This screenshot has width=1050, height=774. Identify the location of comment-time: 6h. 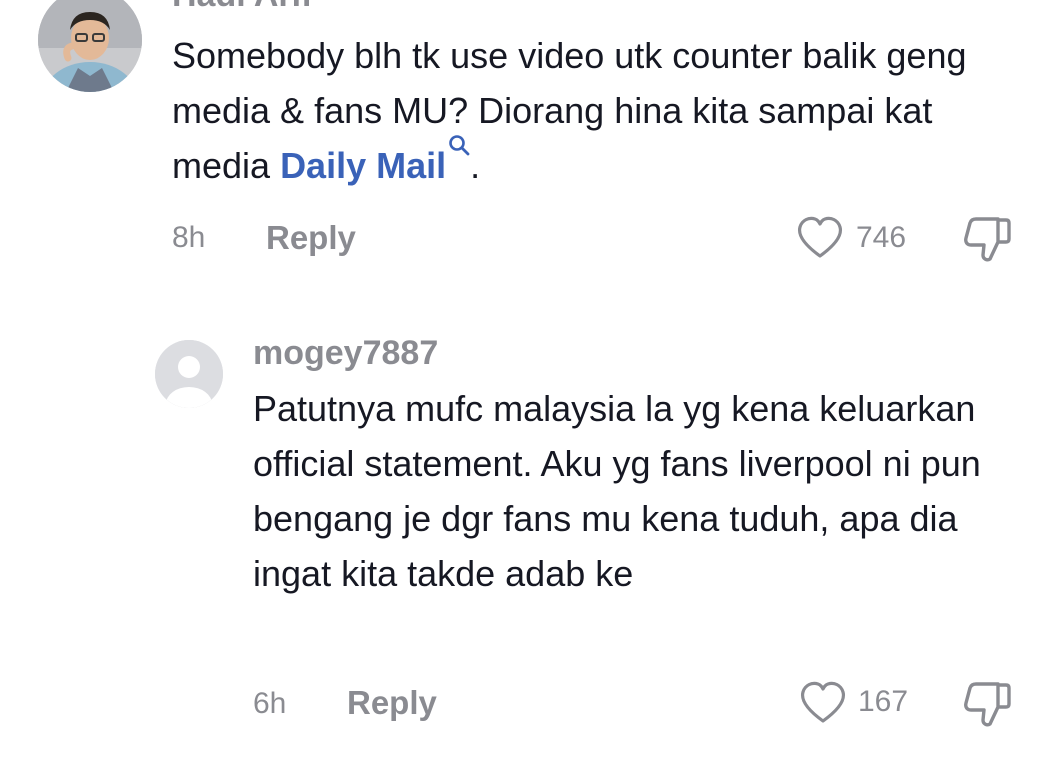
(270, 703).